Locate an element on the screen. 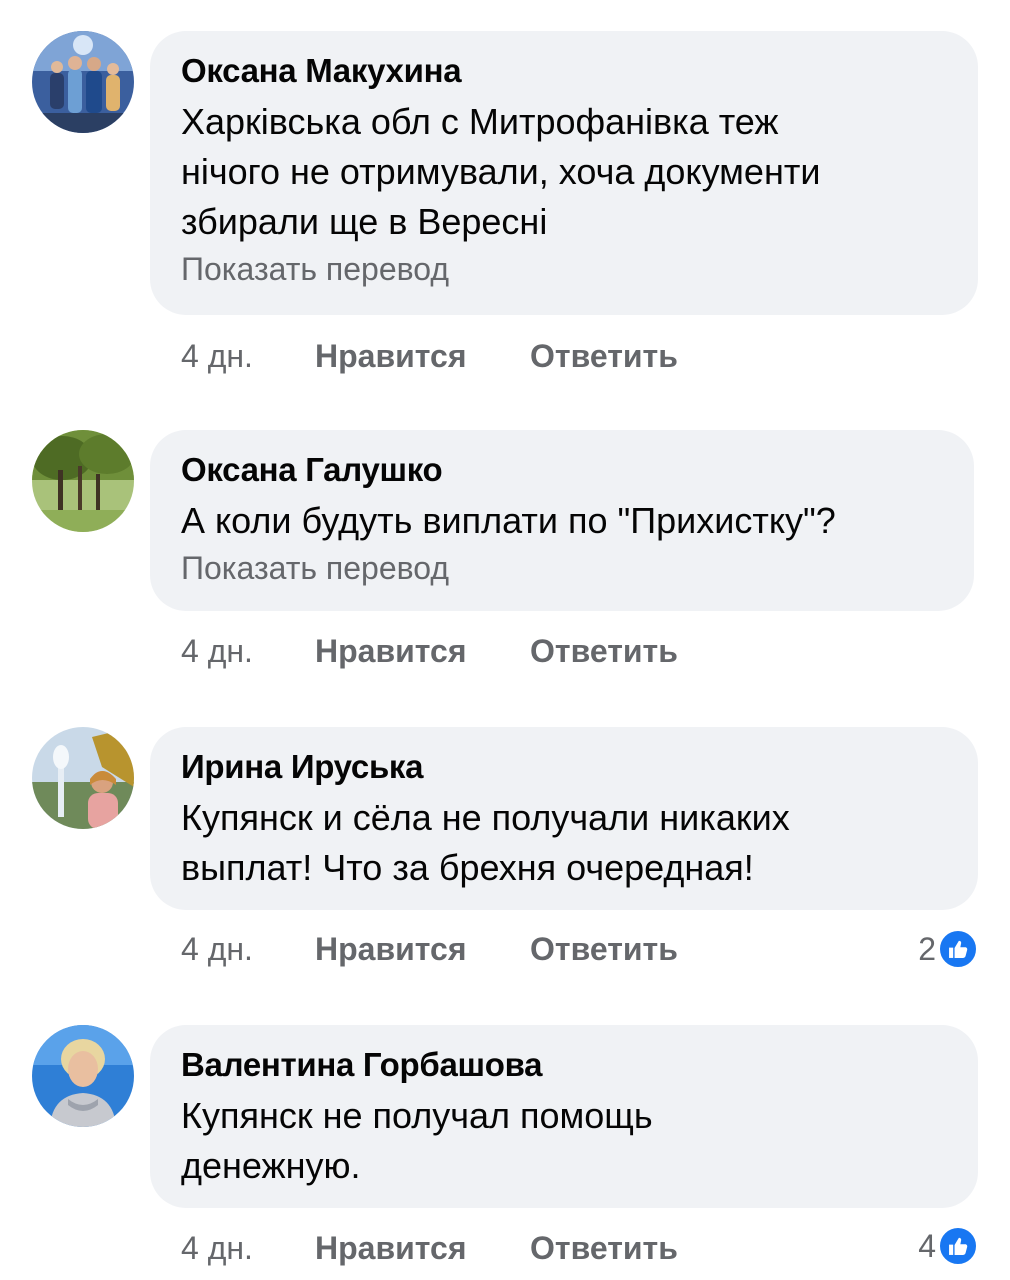 The width and height of the screenshot is (1010, 1280). comment-author: Валентина Горбашова is located at coordinates (564, 1065).